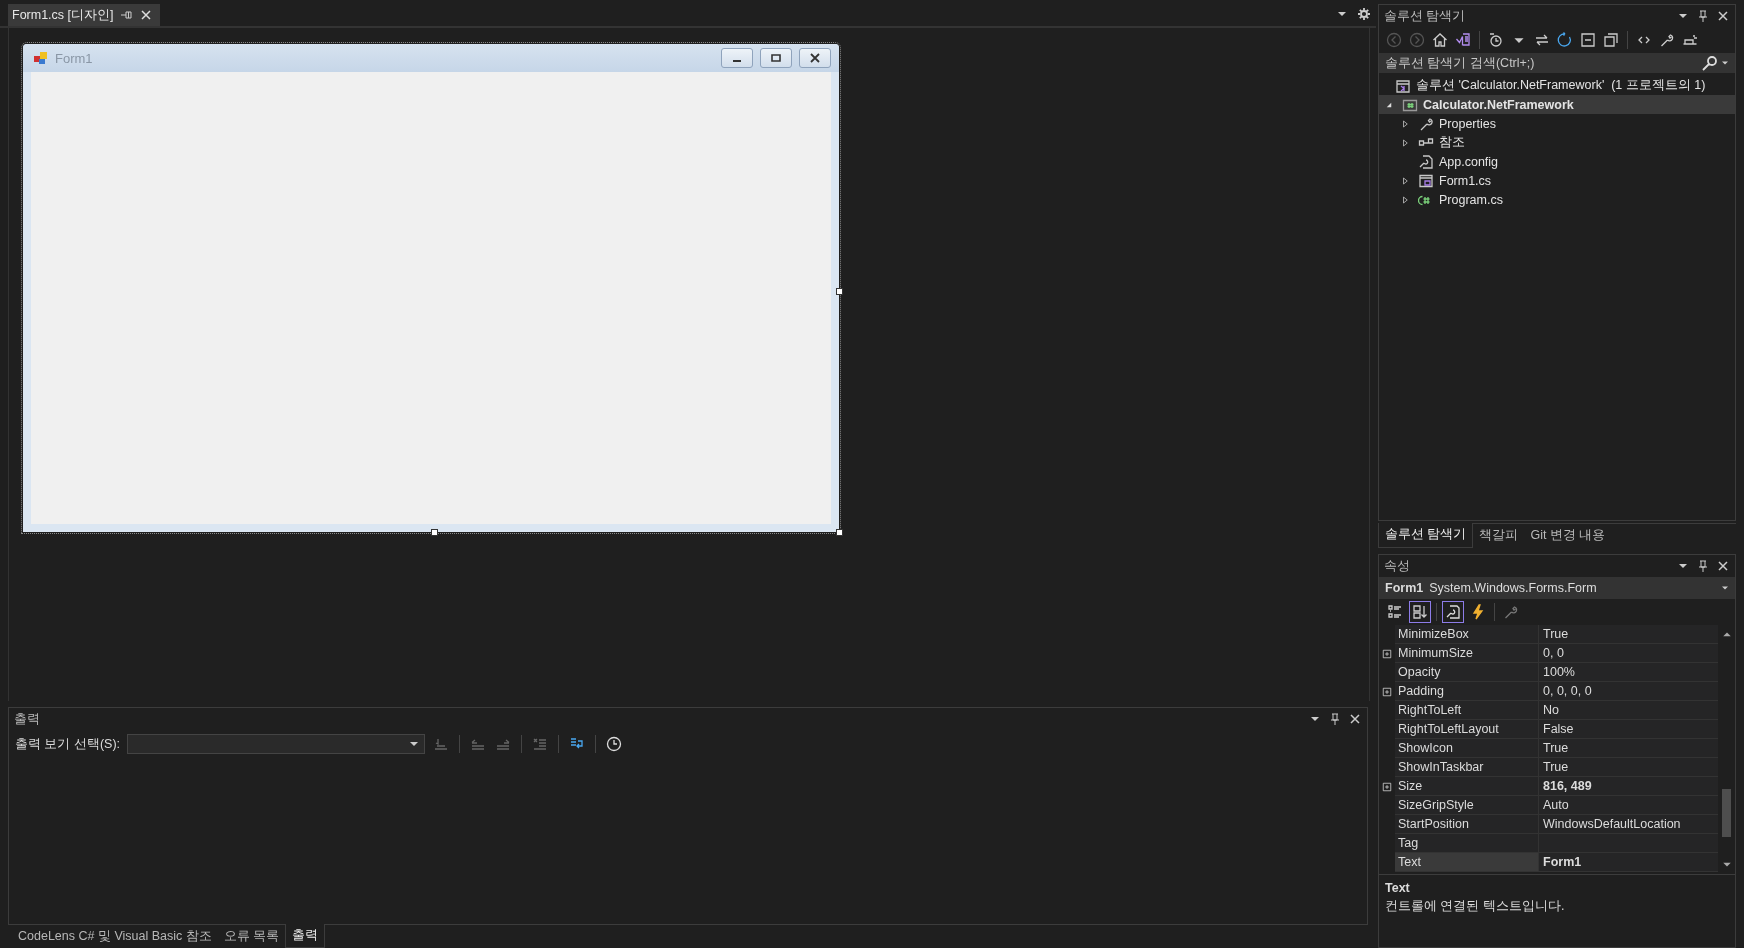  Describe the element at coordinates (776, 58) in the screenshot. I see `maximize-button` at that location.